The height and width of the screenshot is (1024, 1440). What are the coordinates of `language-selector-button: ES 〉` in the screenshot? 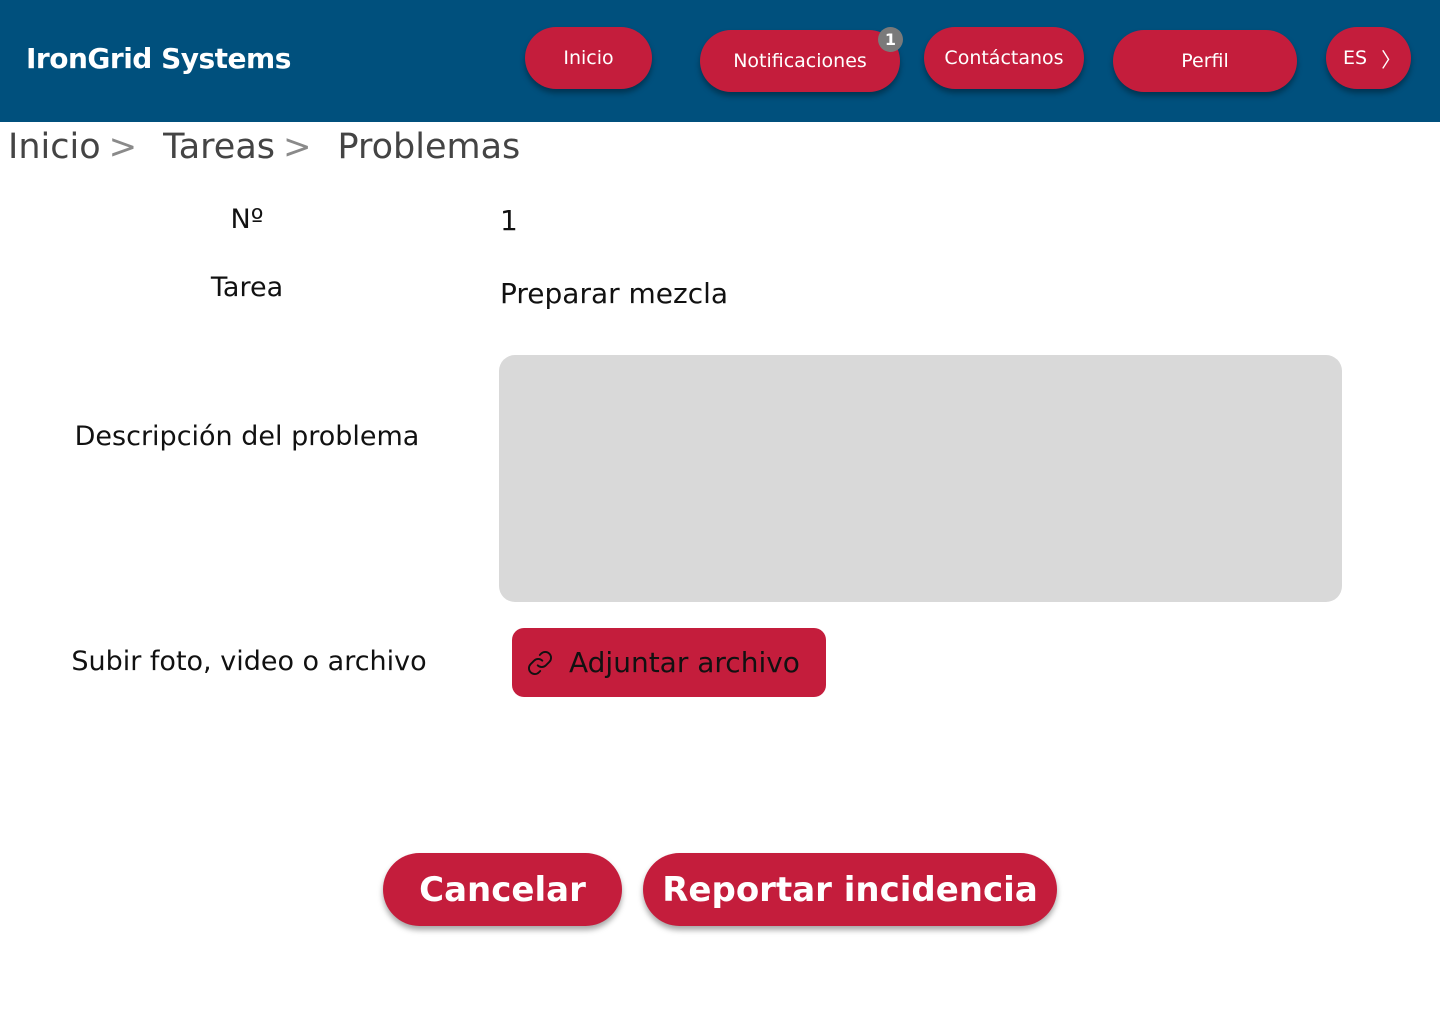 It's located at (1368, 58).